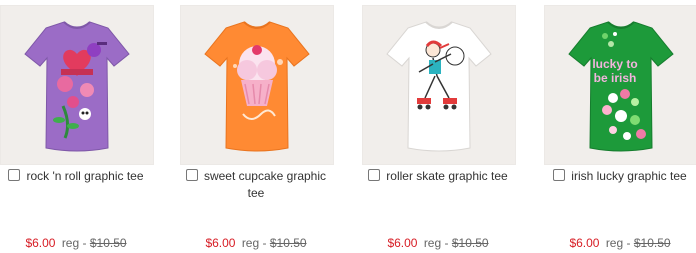 The height and width of the screenshot is (253, 696). I want to click on sweet-cupcake-tee-image, so click(257, 86).